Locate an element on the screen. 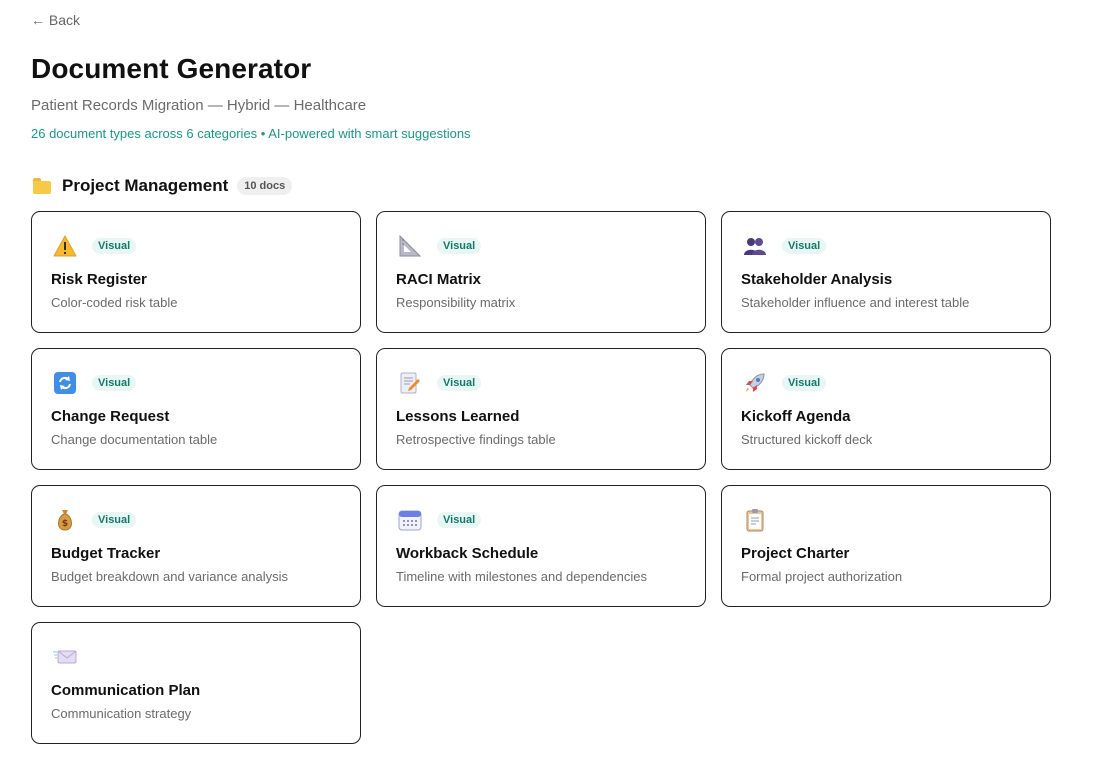 This screenshot has height=765, width=1097. card-description: Communication strategy is located at coordinates (121, 713).